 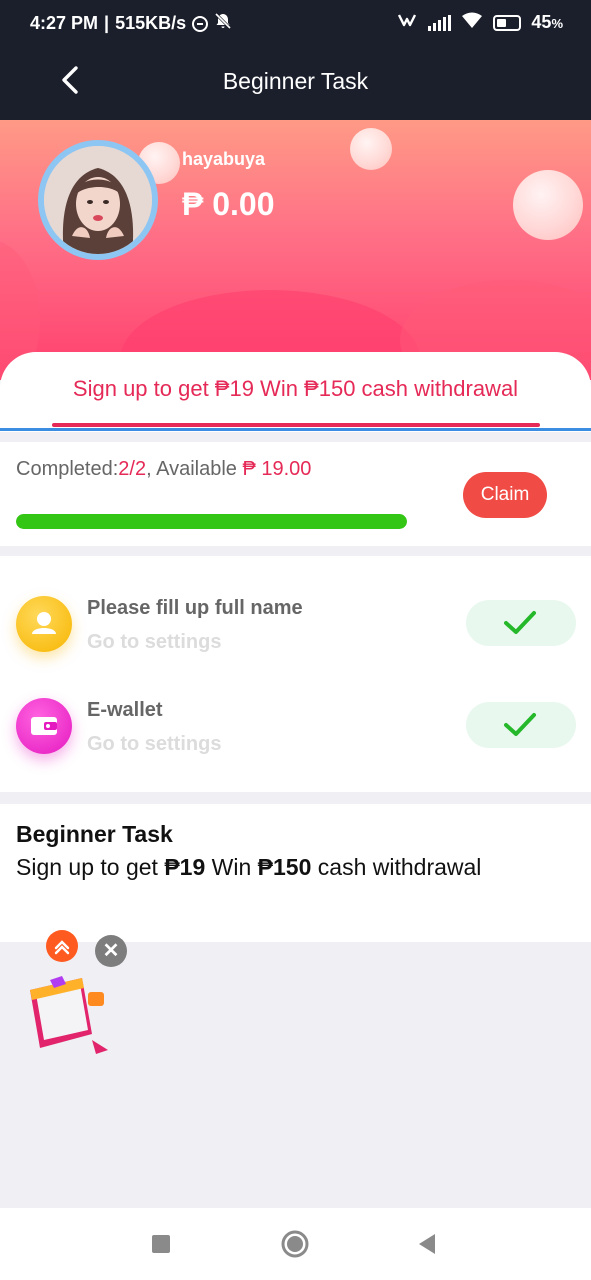 I want to click on double-chevron-up-icon, so click(x=62, y=946).